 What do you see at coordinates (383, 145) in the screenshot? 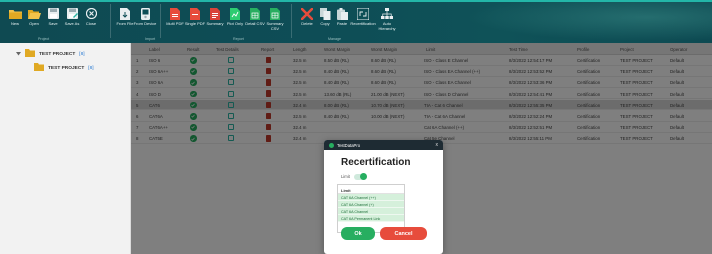
I see `dialog-titlebar: TestDataPro x` at bounding box center [383, 145].